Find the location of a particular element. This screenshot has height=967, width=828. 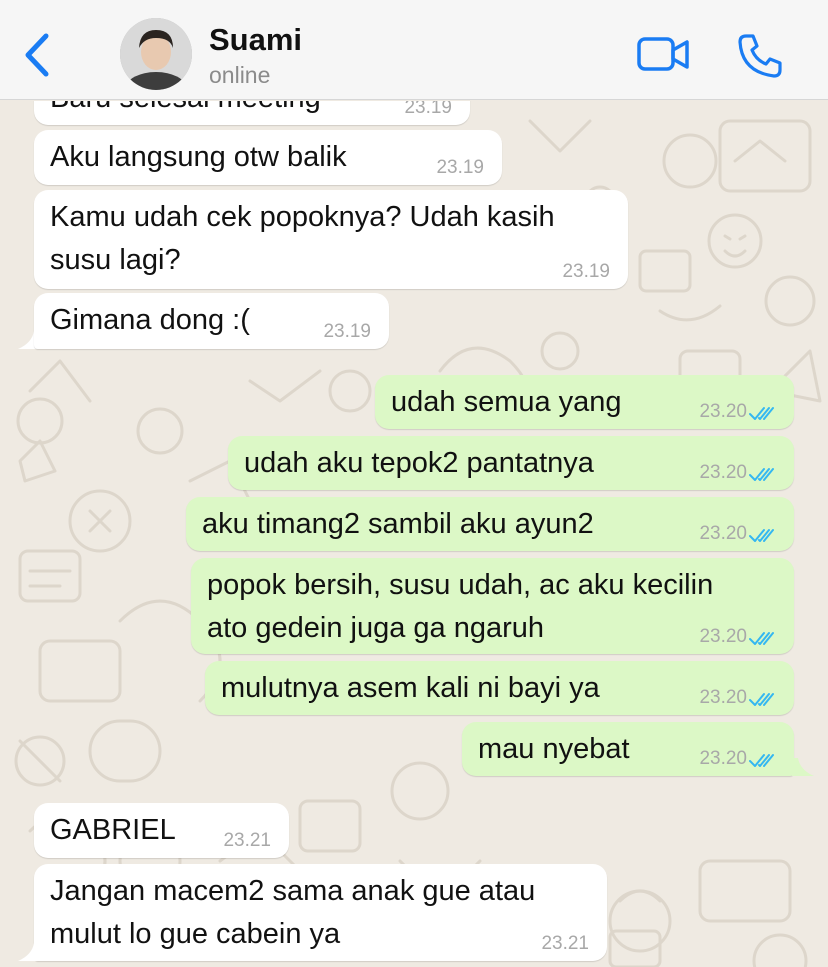

message-text-line: mulut lo gue cabein ya is located at coordinates (195, 934).